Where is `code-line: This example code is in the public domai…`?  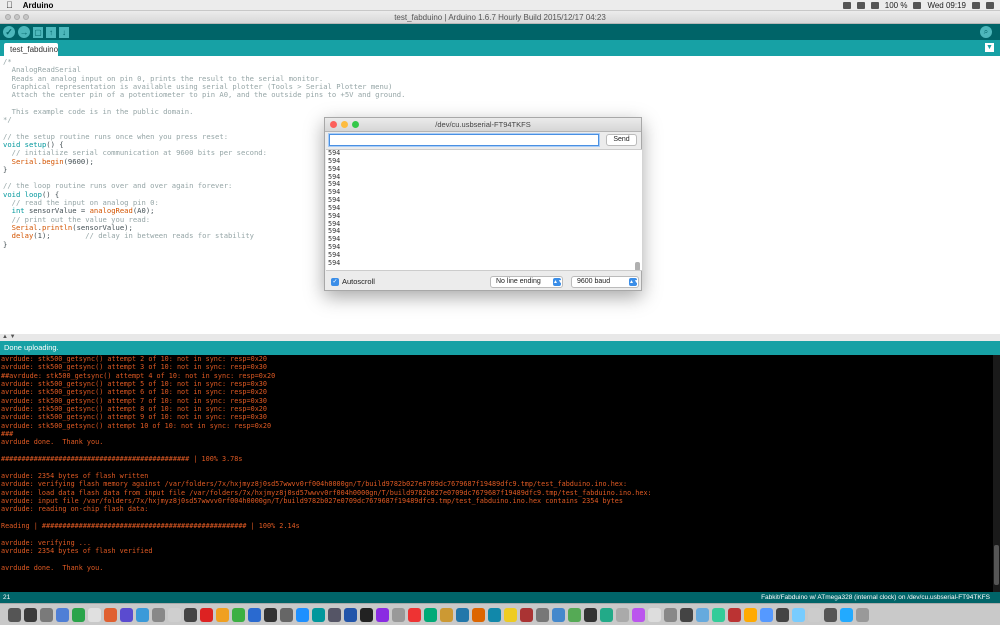
code-line: This example code is in the public domai… is located at coordinates (98, 111).